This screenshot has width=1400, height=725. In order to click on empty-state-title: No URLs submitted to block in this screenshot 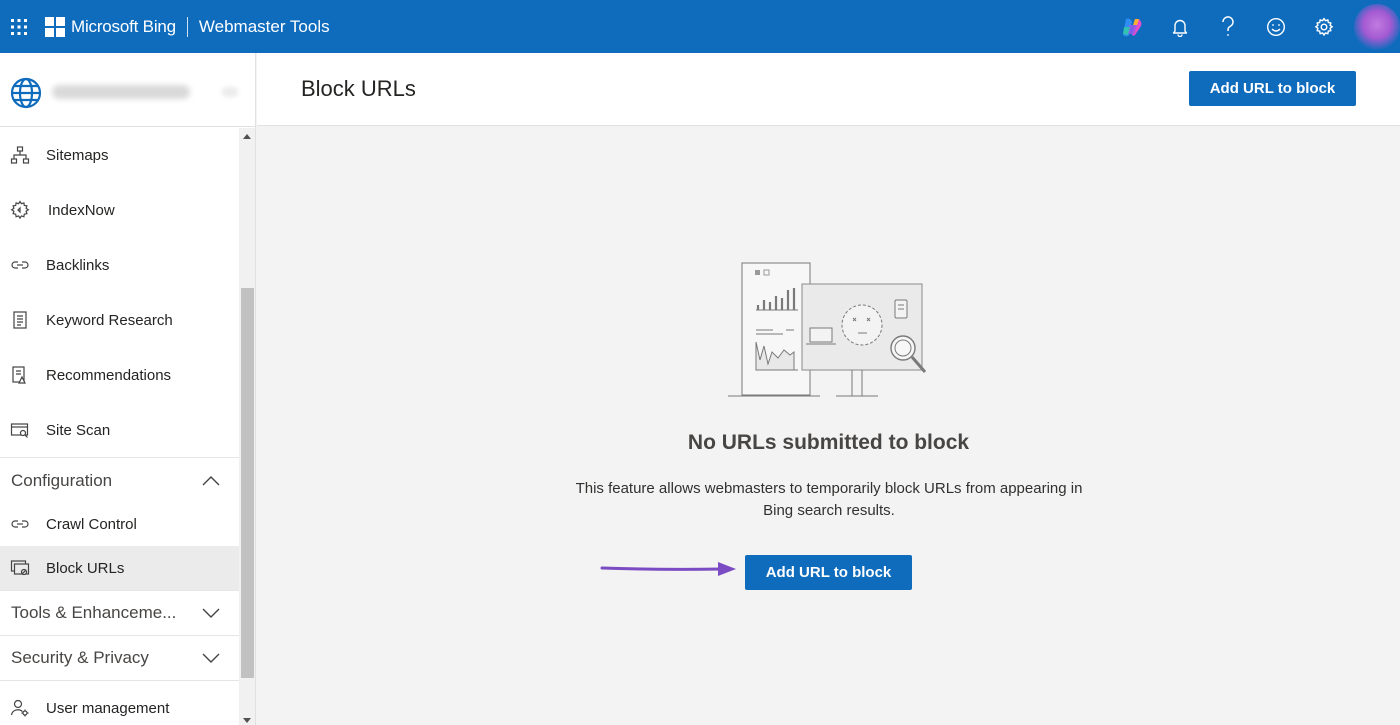, I will do `click(828, 442)`.